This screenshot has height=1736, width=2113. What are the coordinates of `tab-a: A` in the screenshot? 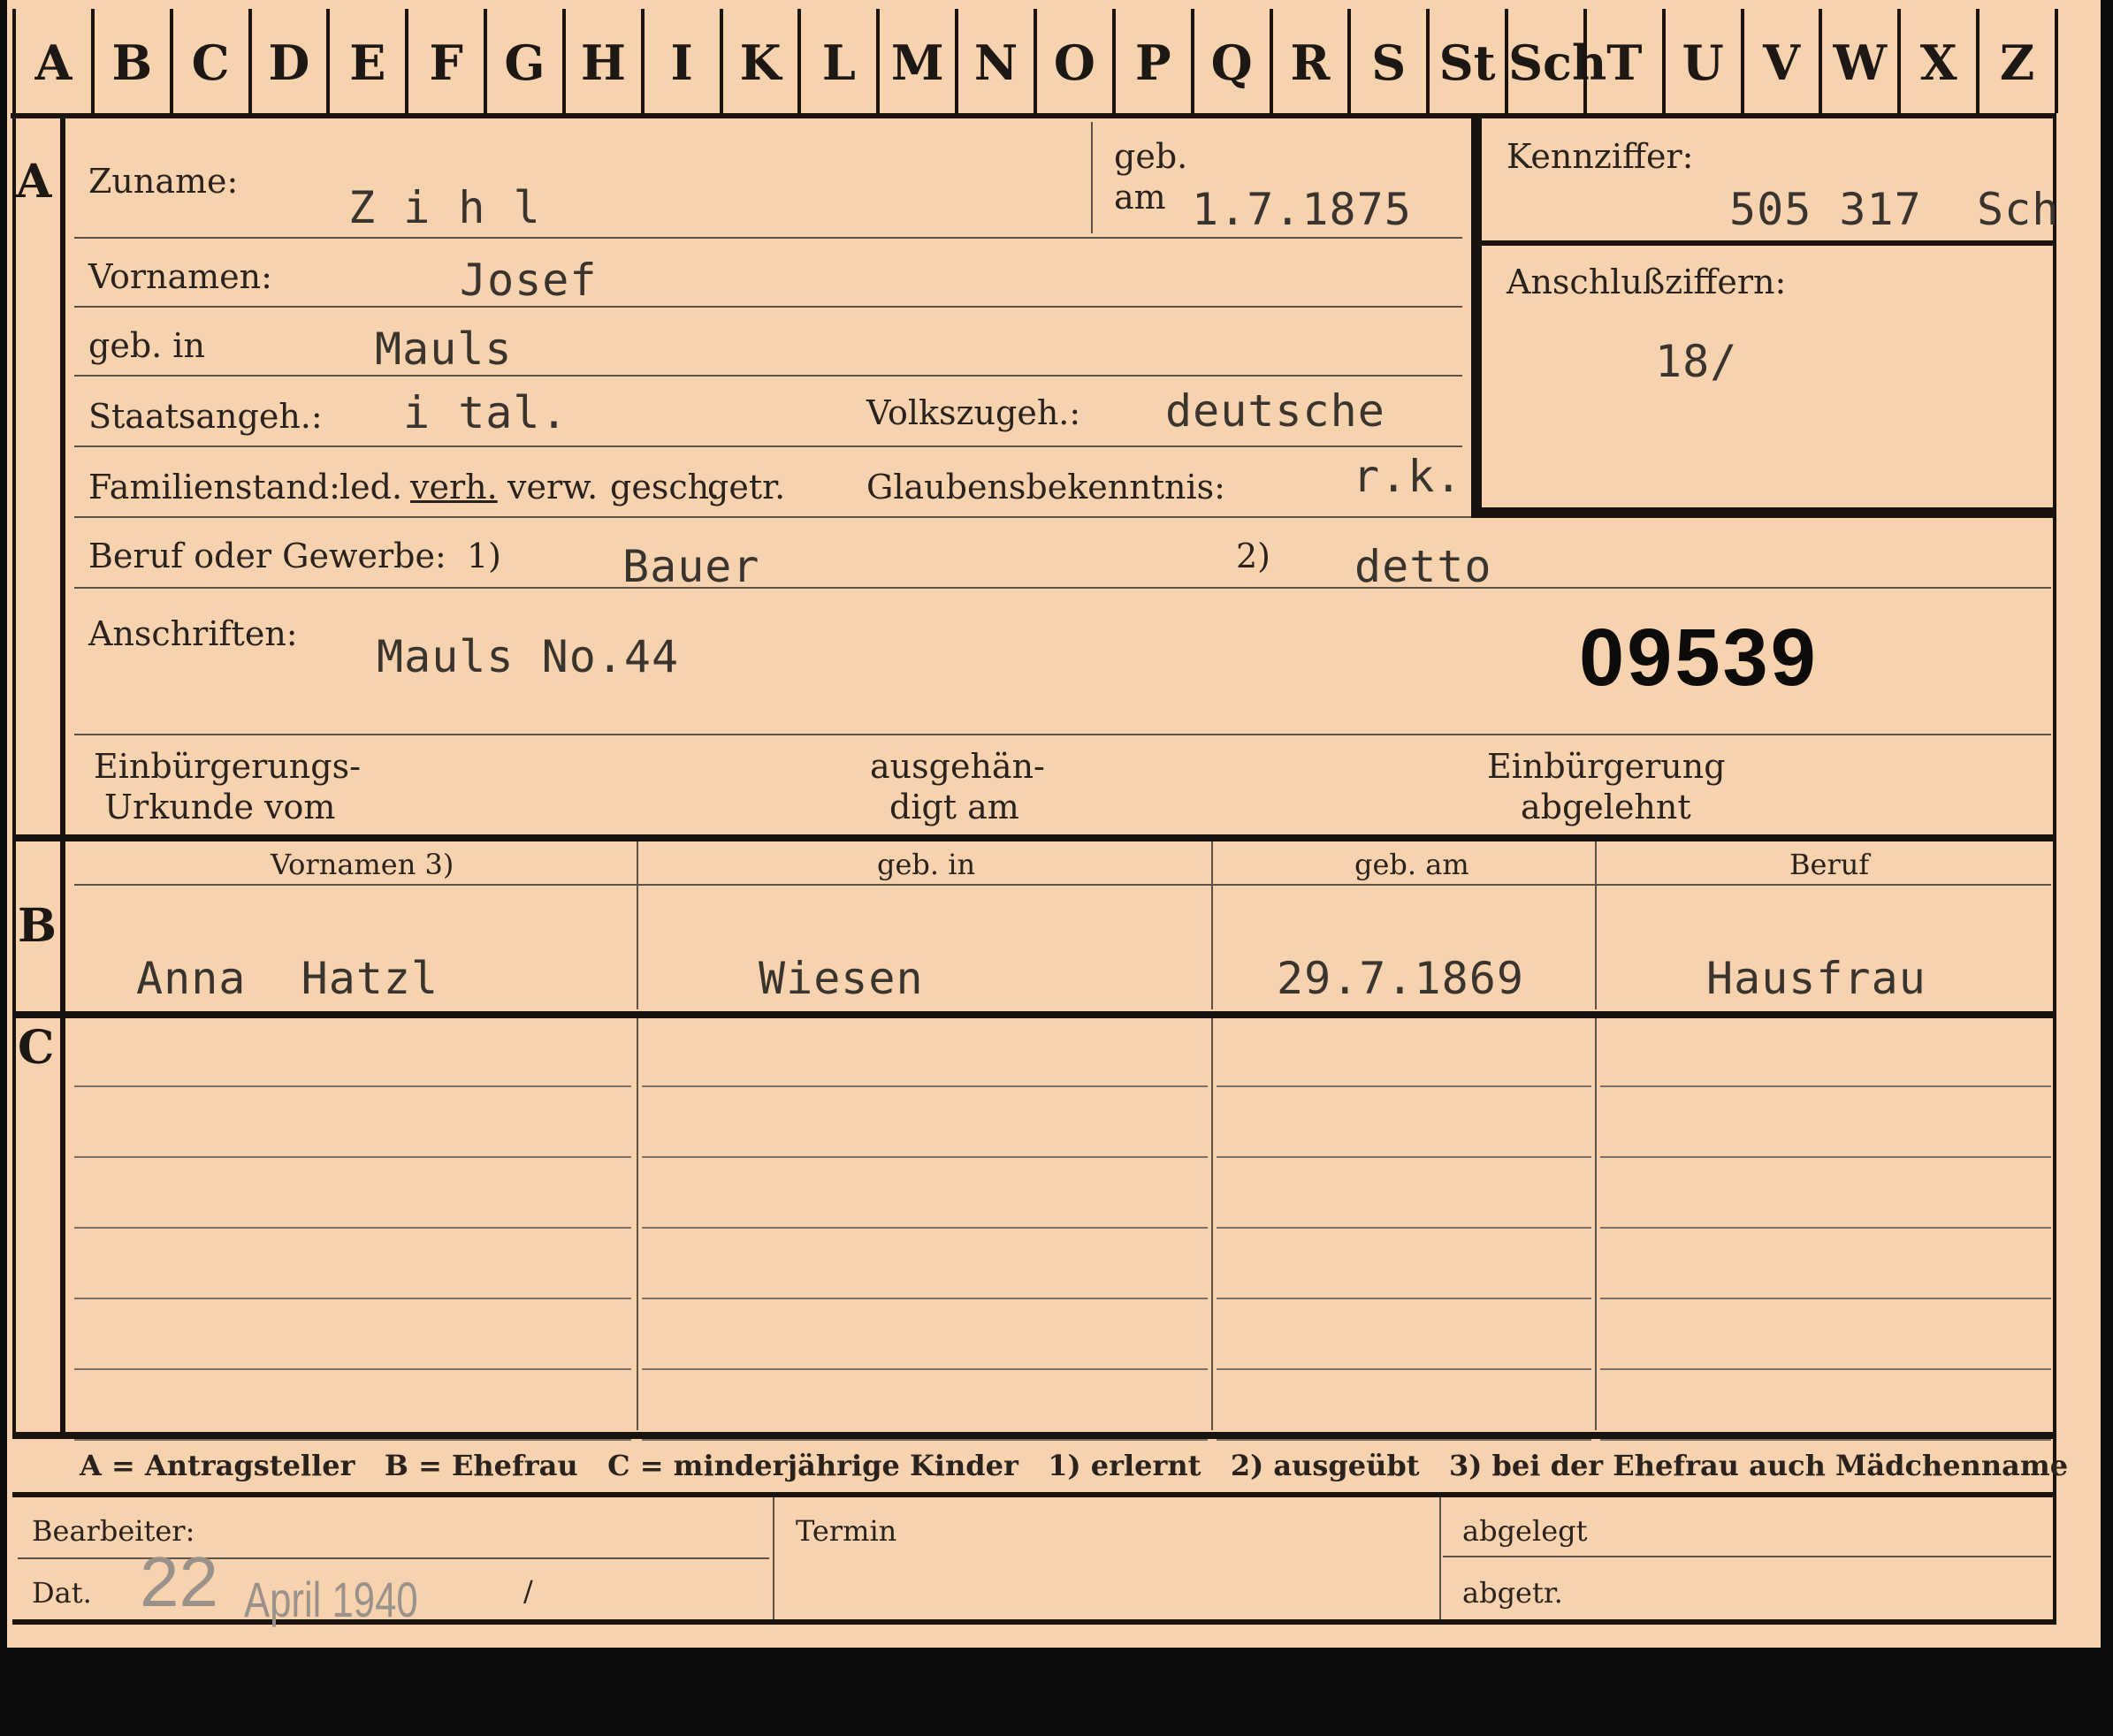 It's located at (52, 61).